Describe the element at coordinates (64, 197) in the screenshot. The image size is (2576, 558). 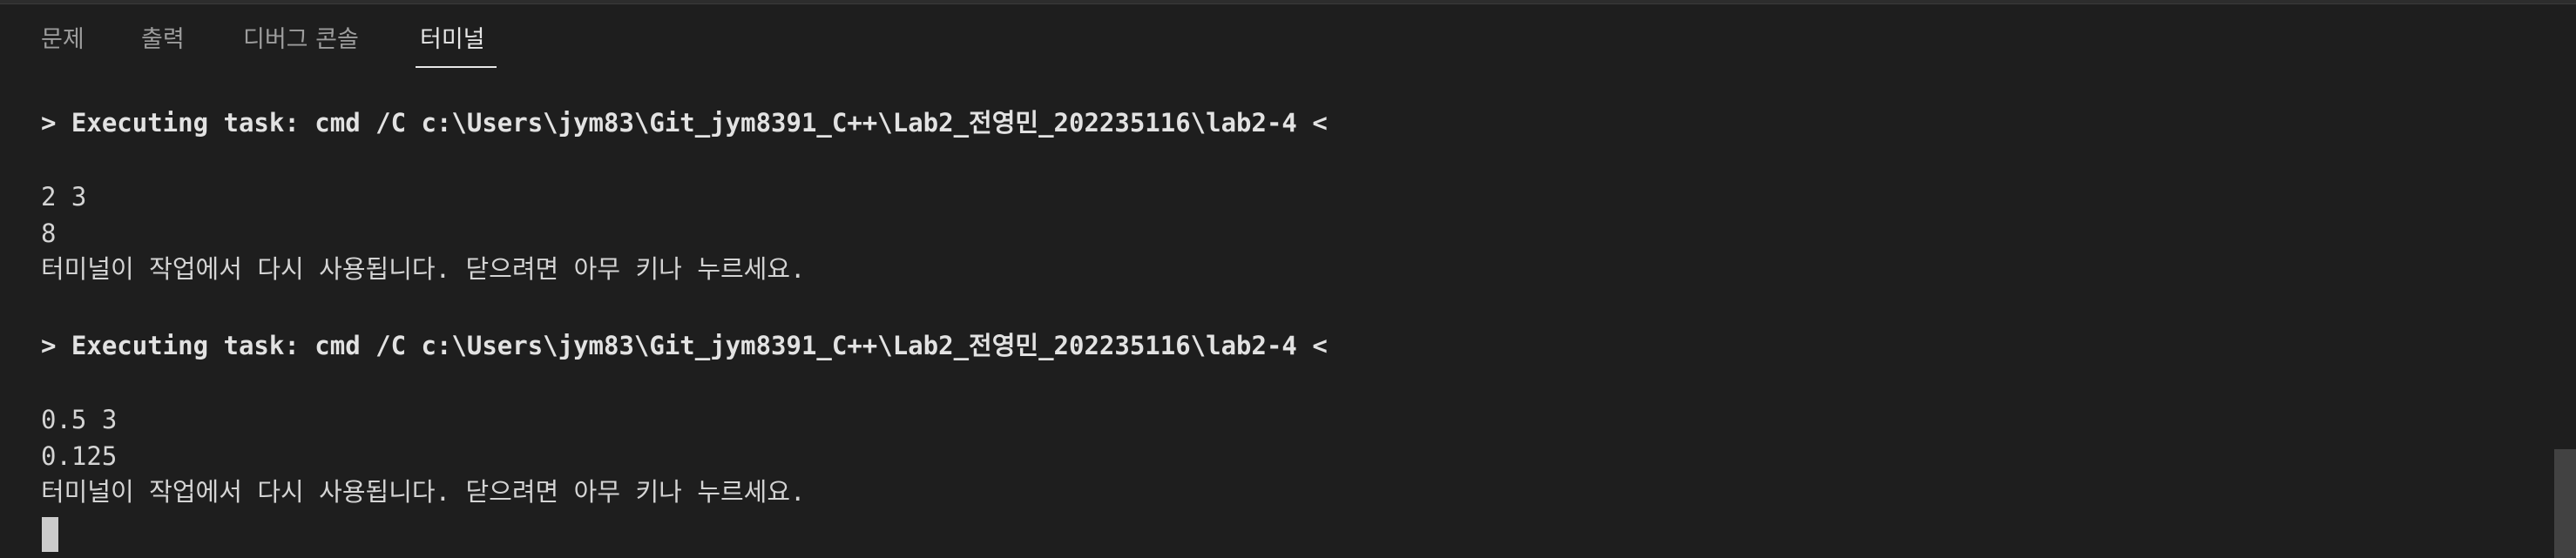
I see `terminal-line-input: 2 3` at that location.